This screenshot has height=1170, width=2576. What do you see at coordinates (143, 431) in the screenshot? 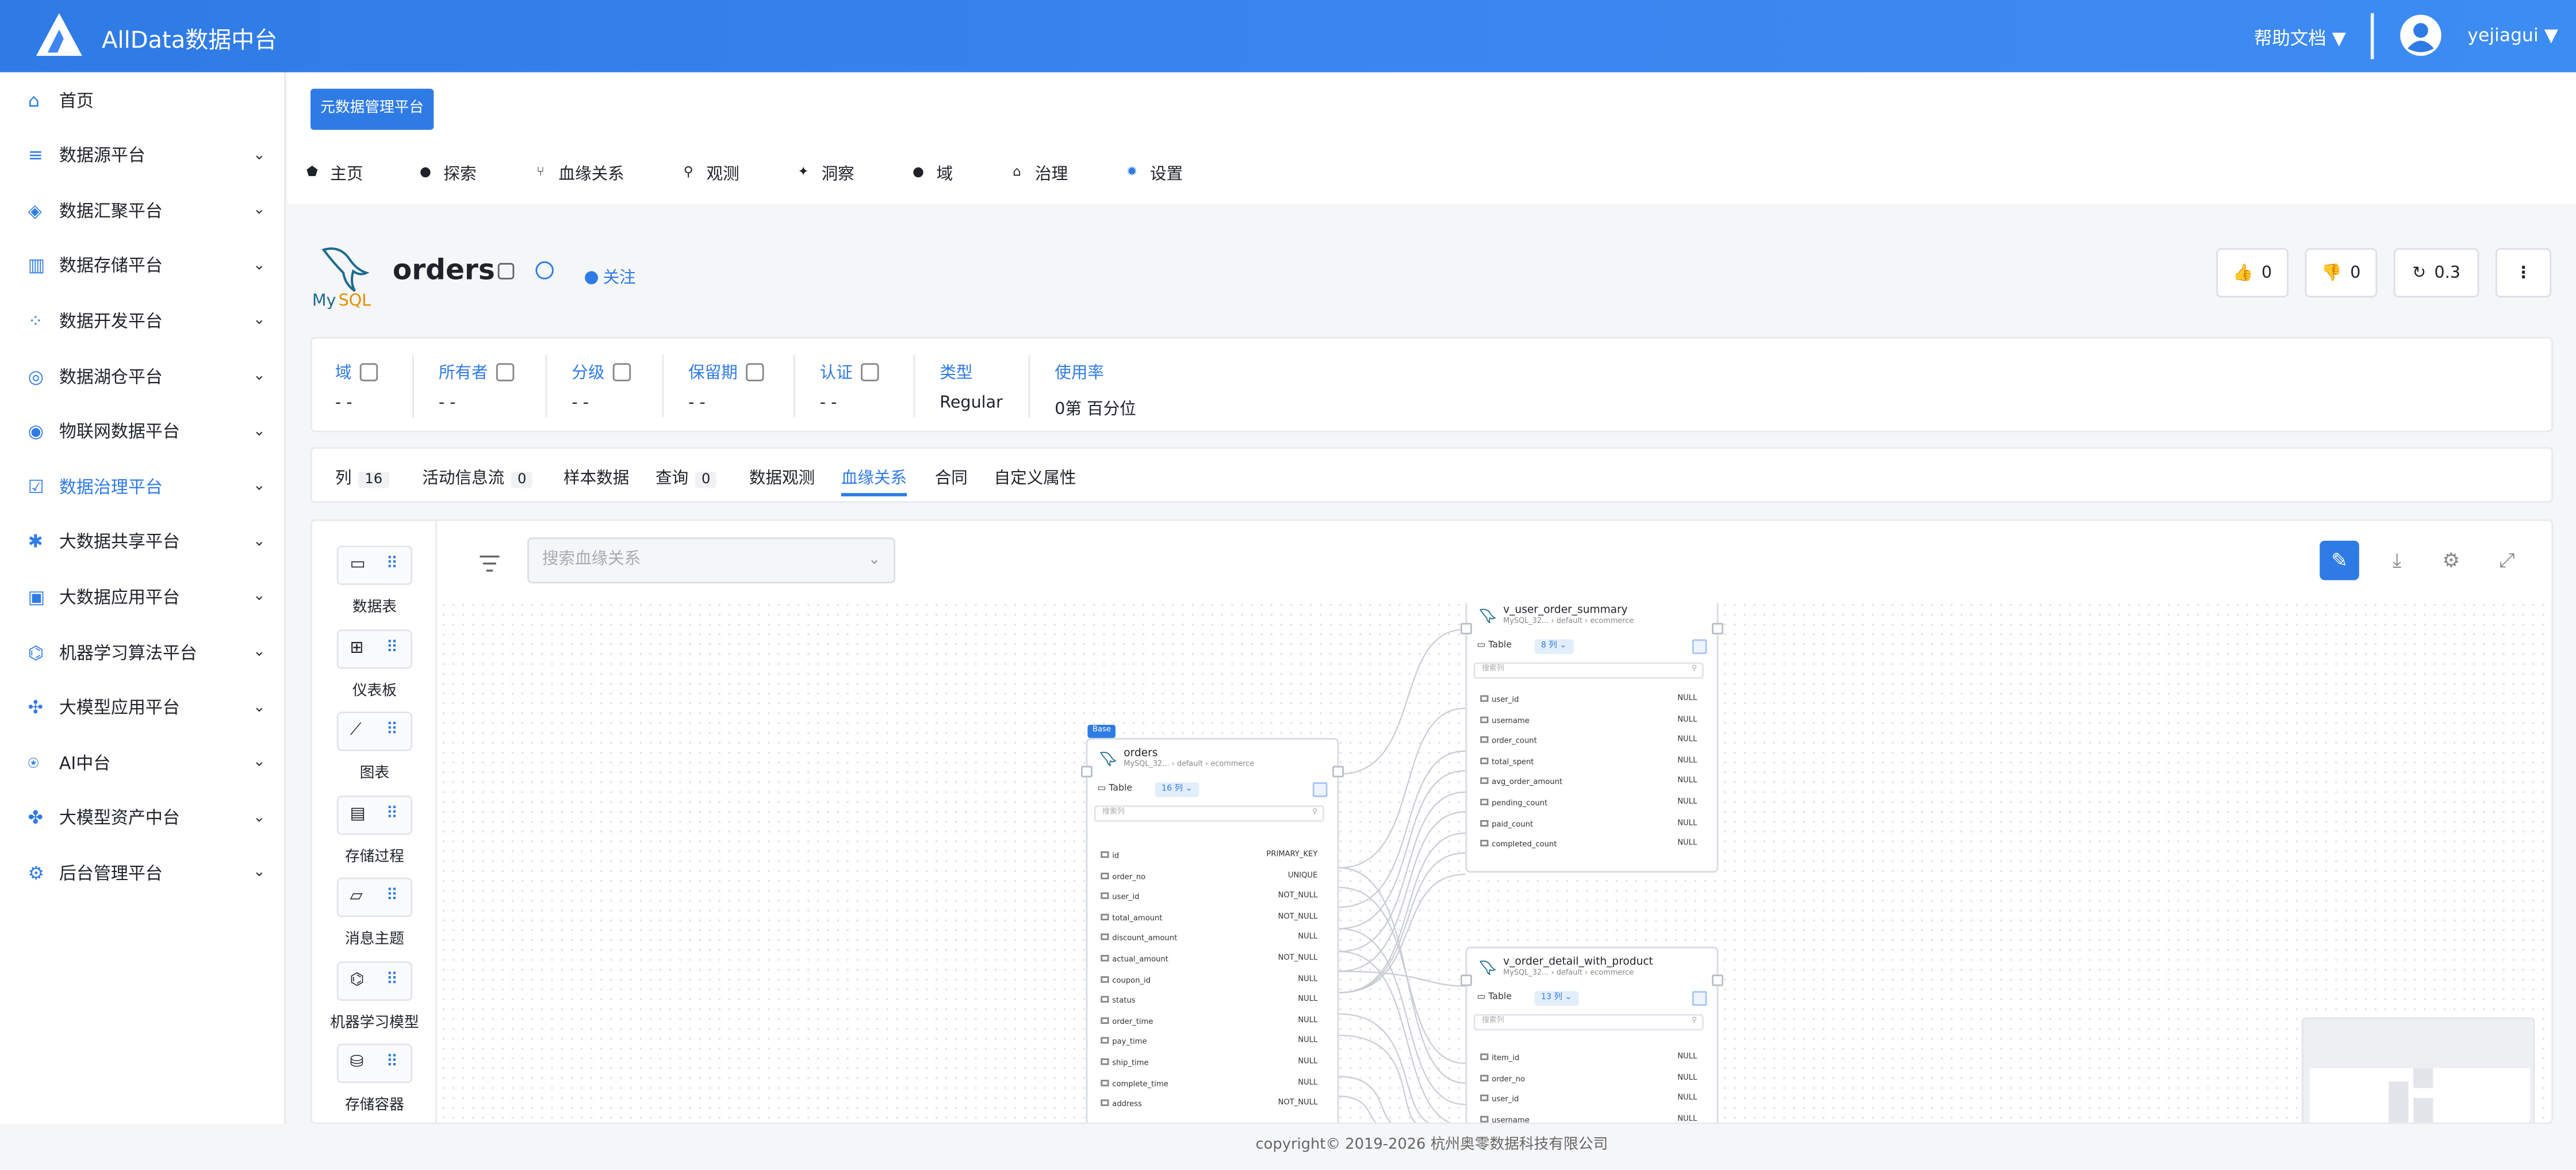
I see `sidebar-item: ◉ 物联网数据平台 ⌄` at bounding box center [143, 431].